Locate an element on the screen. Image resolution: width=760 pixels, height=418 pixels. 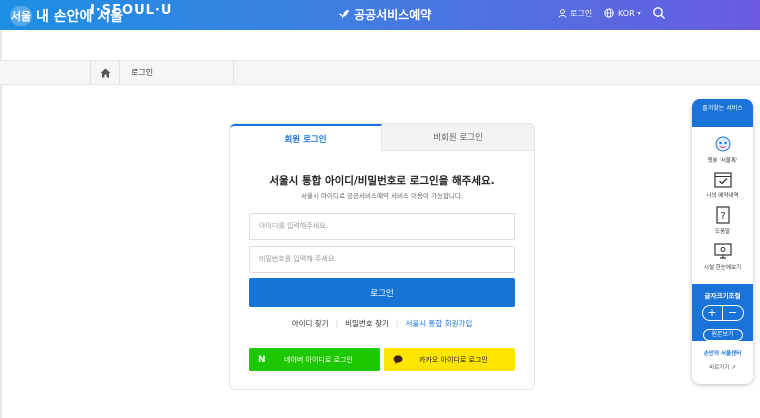
font-reset-button: 원본보기 is located at coordinates (722, 335).